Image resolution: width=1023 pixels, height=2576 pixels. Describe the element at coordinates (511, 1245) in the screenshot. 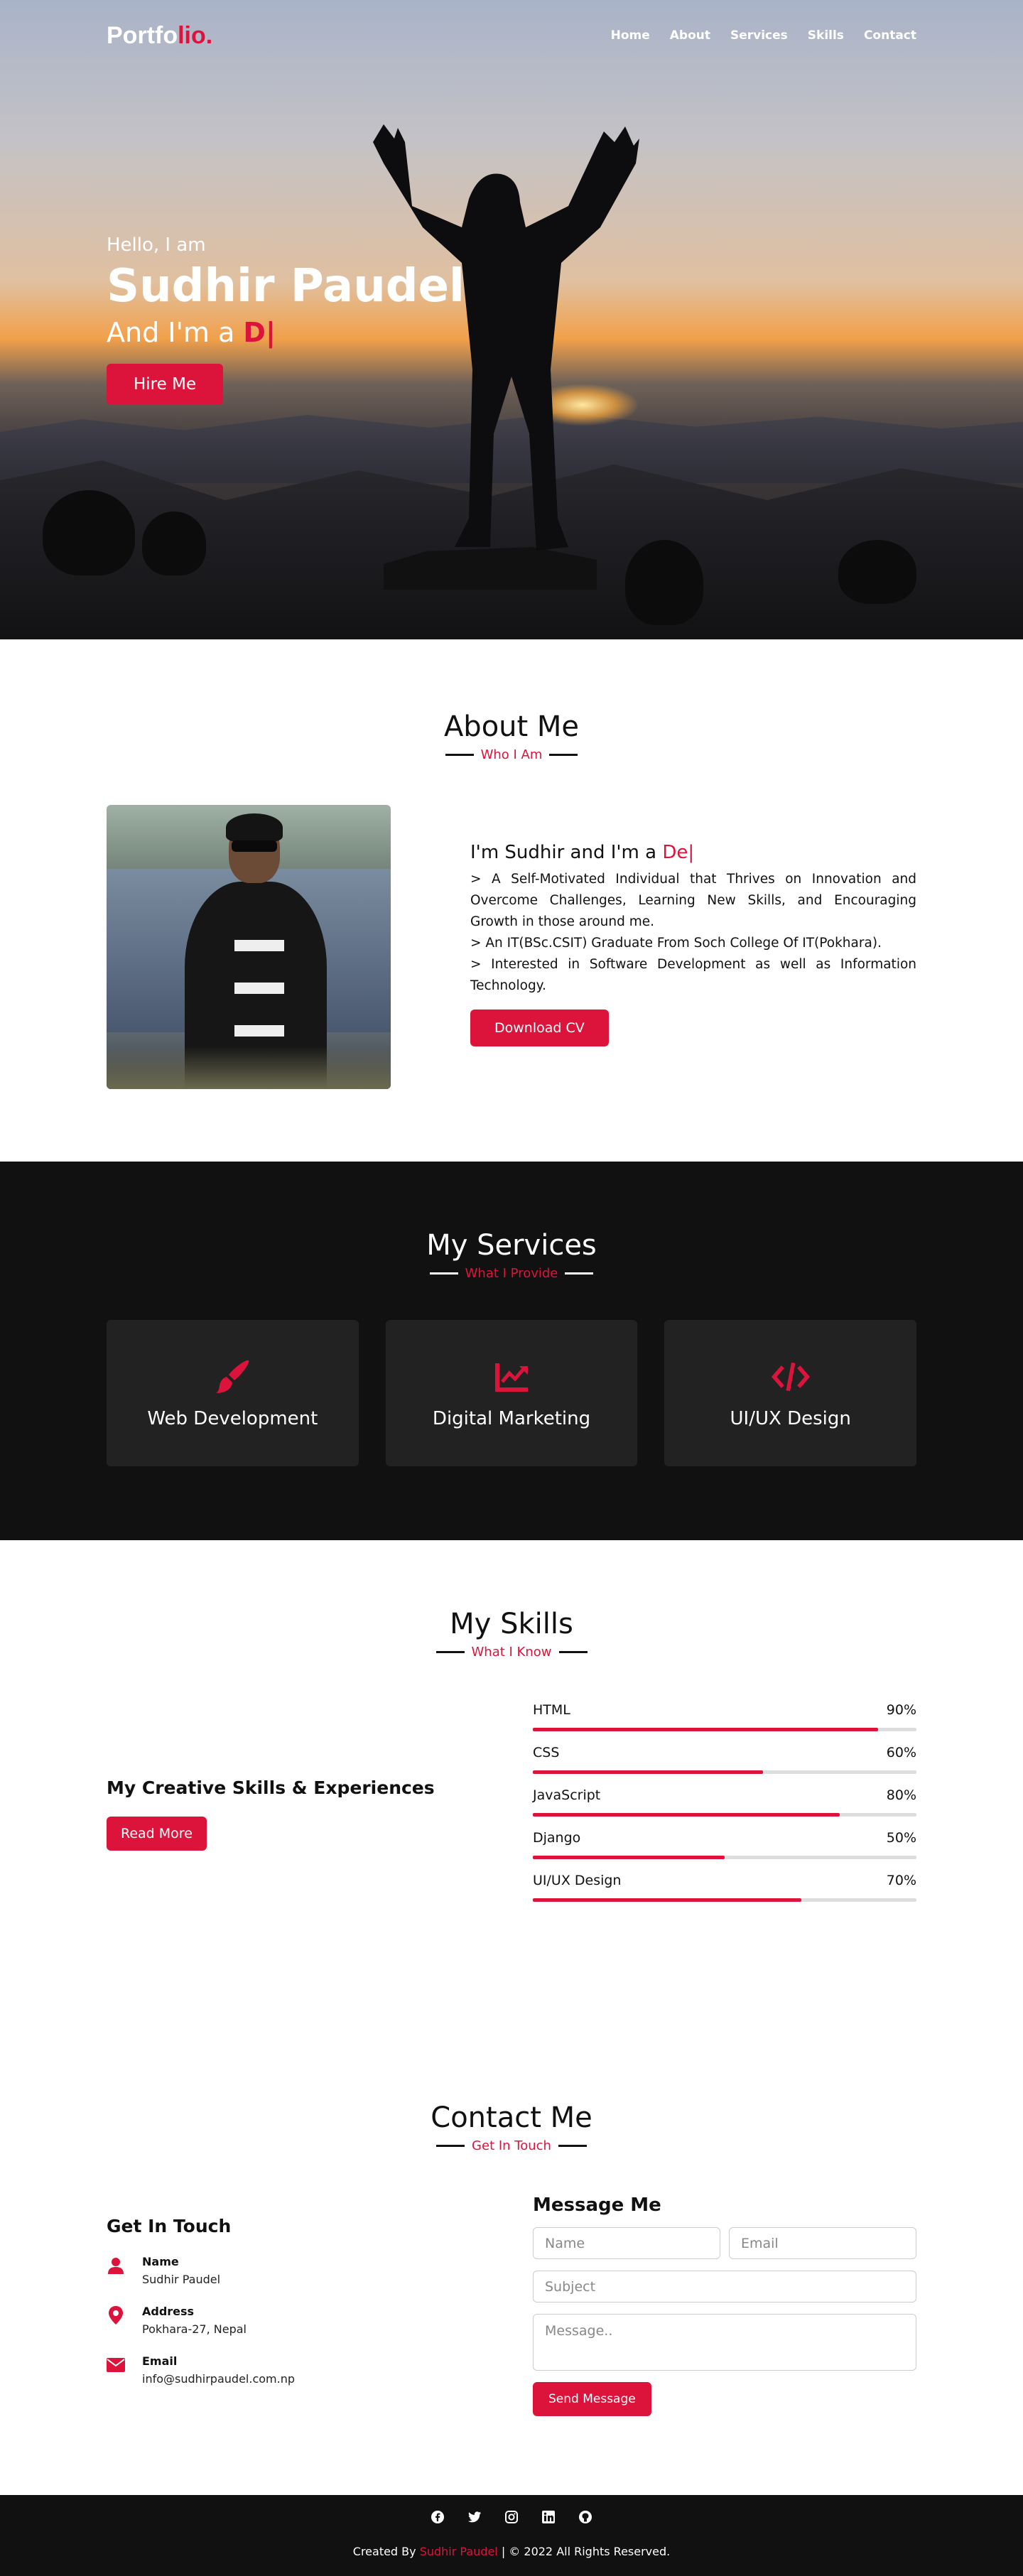

I see `section-title: My Services` at that location.